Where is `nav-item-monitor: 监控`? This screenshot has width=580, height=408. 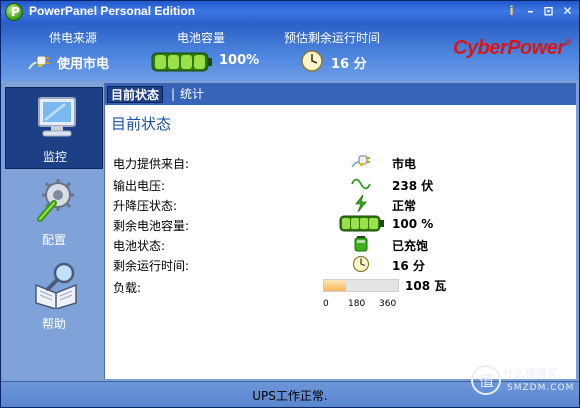
nav-item-monitor: 监控 is located at coordinates (54, 128).